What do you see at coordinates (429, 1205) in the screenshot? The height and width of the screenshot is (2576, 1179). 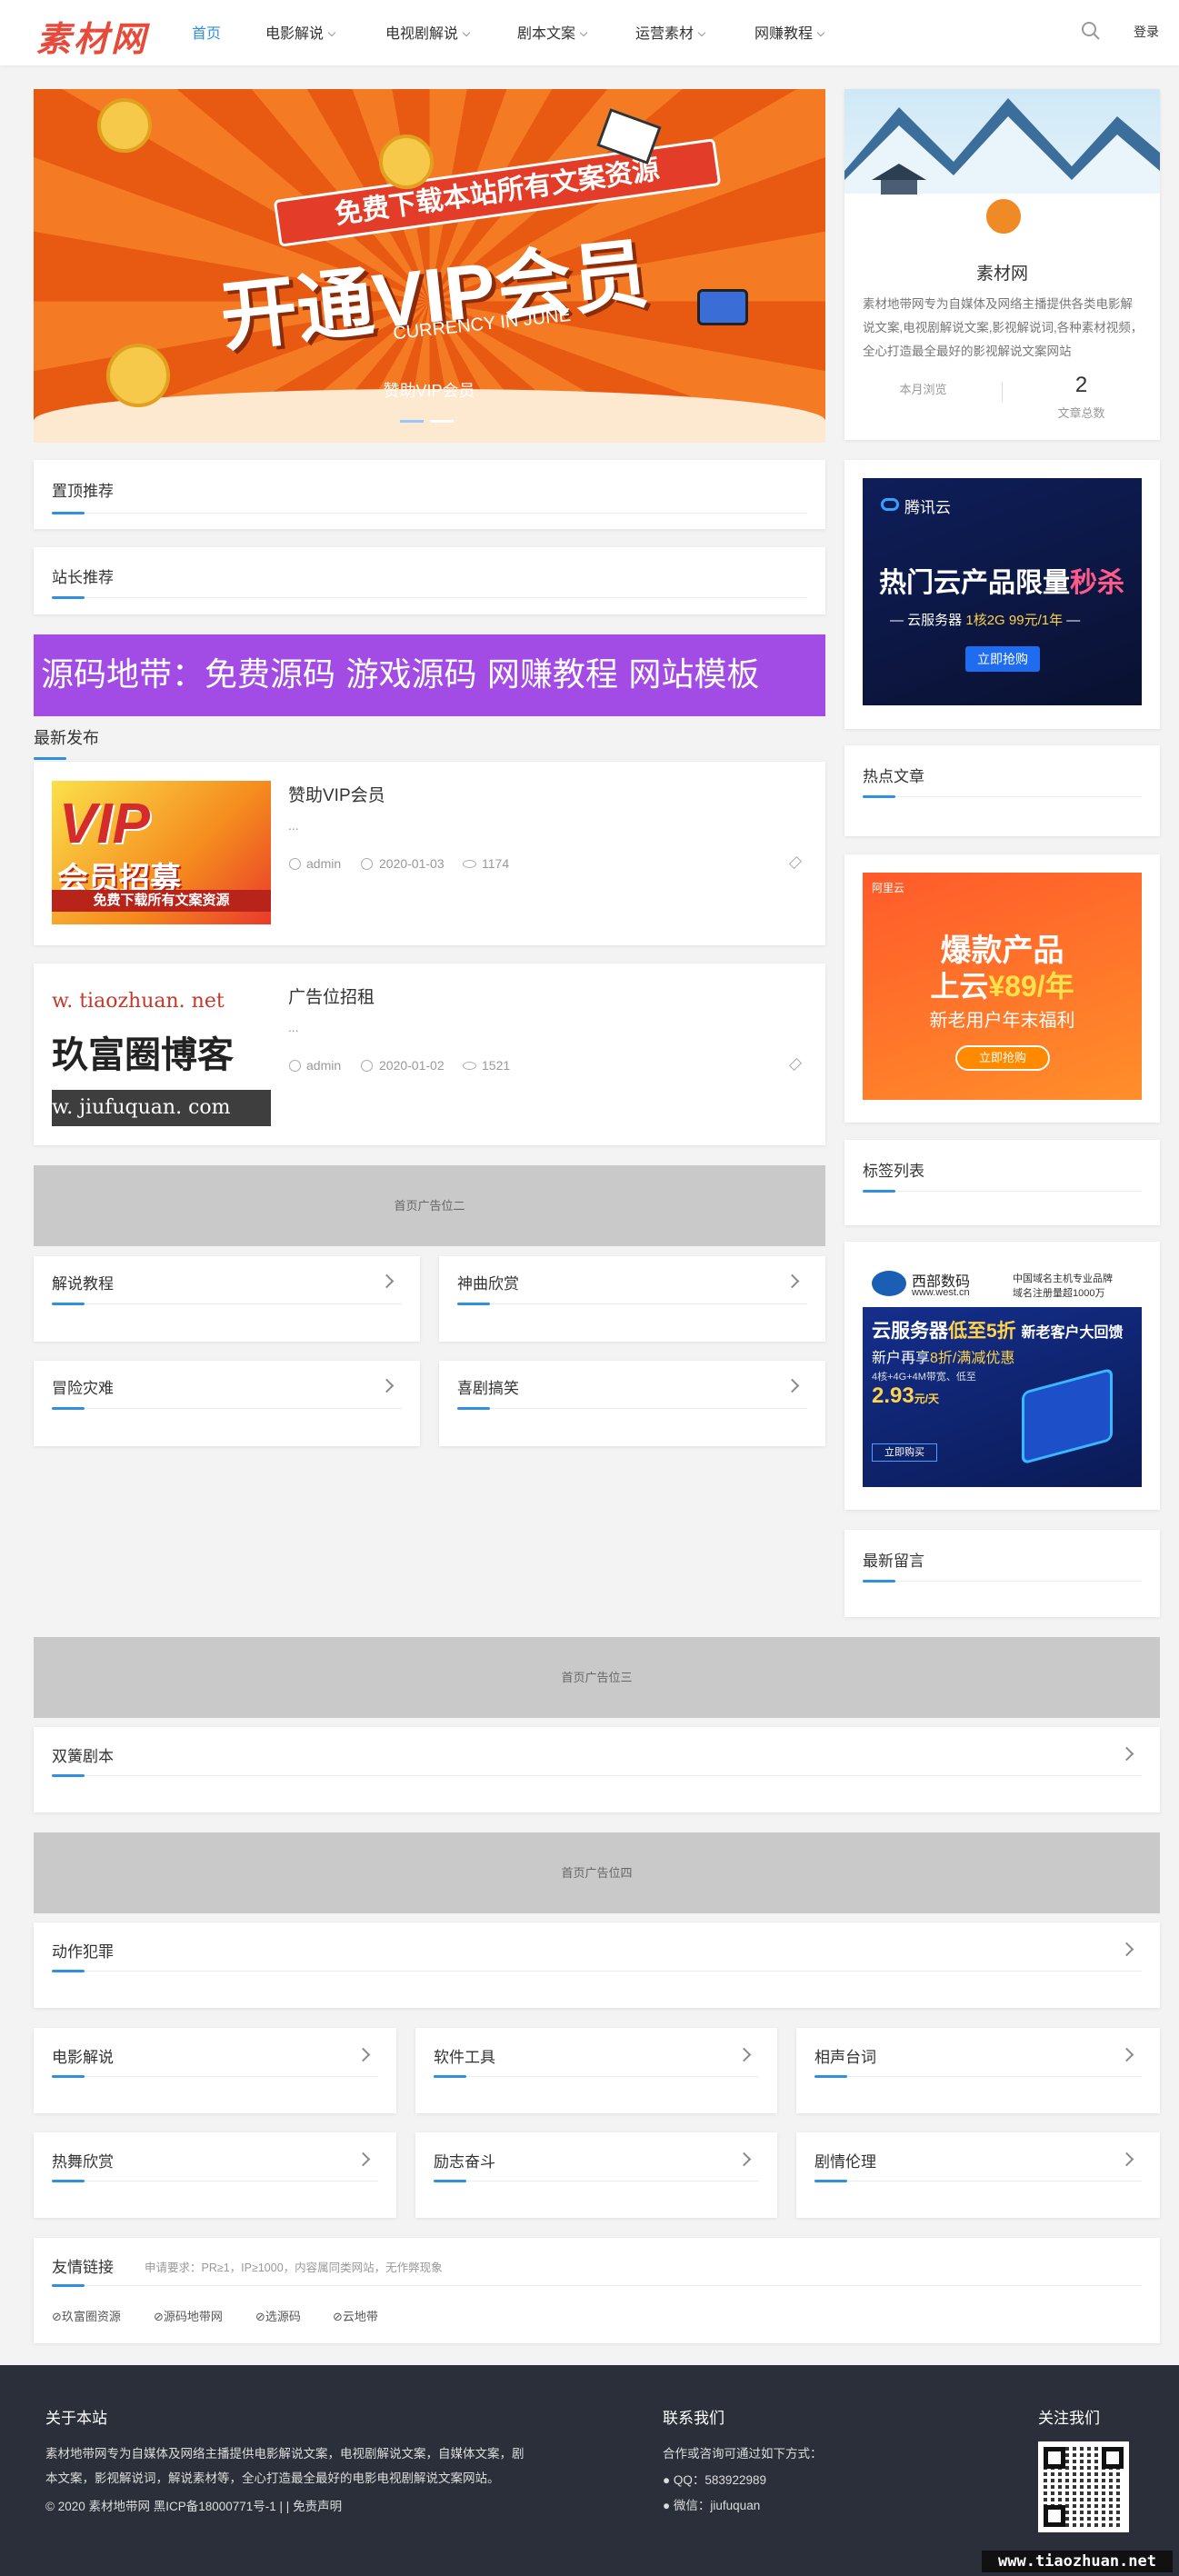 I see `home-ad-slot-2: 首页广告位二` at bounding box center [429, 1205].